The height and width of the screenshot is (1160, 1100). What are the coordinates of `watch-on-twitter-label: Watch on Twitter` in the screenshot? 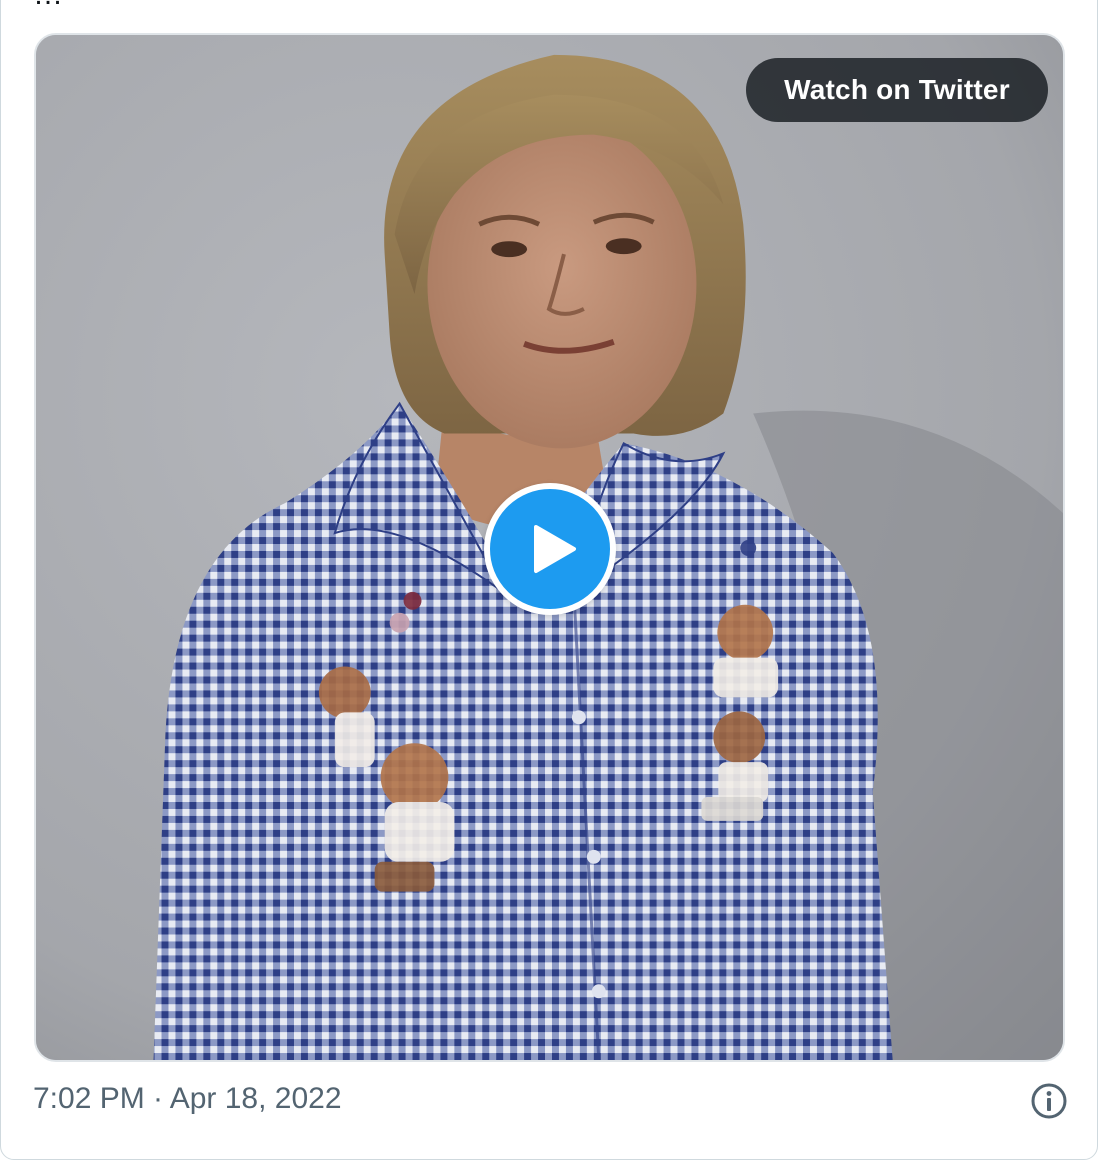 It's located at (897, 89).